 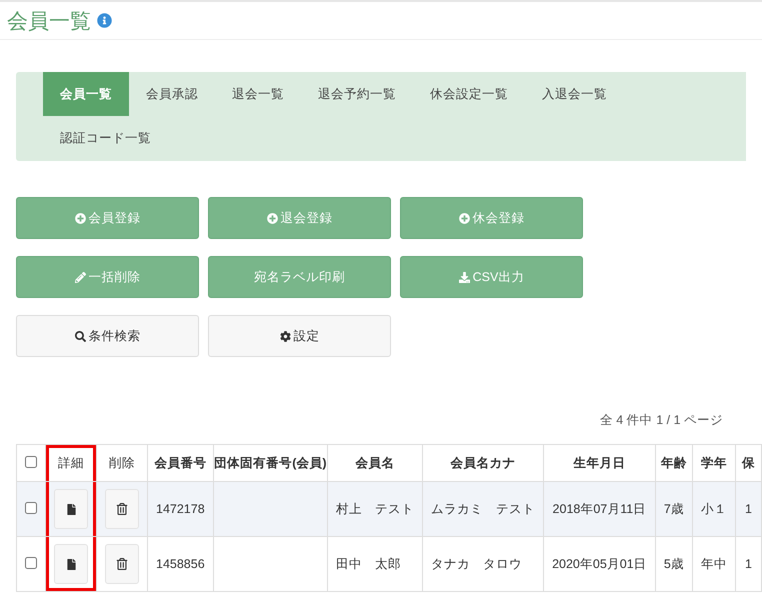 I want to click on pagination-text: 全 4 件中 1 / 1 ページ, so click(x=660, y=420).